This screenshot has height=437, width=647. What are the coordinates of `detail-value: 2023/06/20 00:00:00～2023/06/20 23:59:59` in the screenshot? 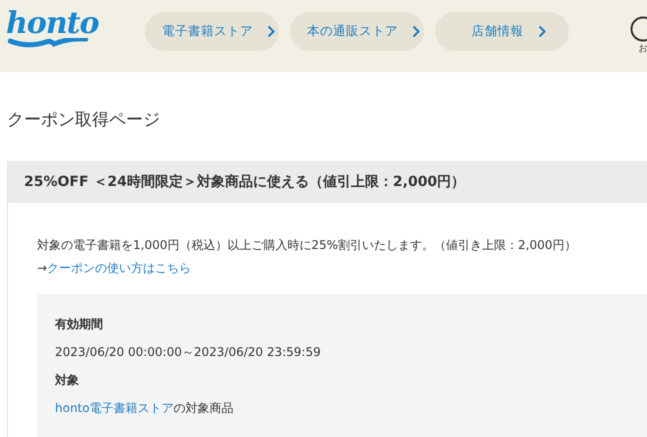 It's located at (188, 352).